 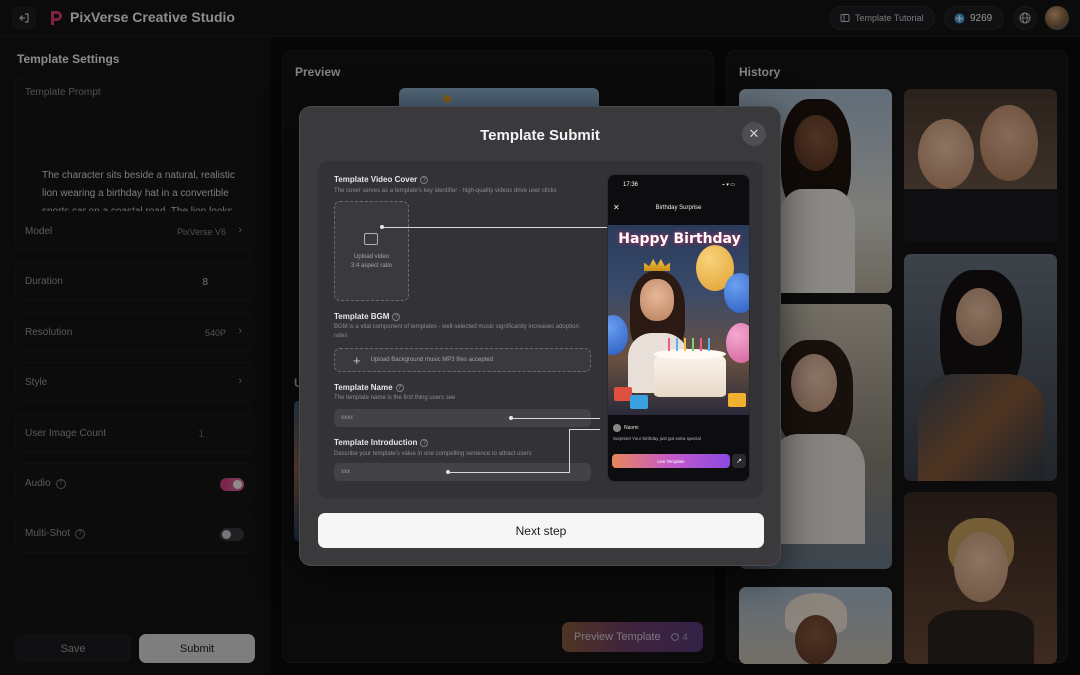 What do you see at coordinates (376, 179) in the screenshot?
I see `cover-label: Template Video Cover` at bounding box center [376, 179].